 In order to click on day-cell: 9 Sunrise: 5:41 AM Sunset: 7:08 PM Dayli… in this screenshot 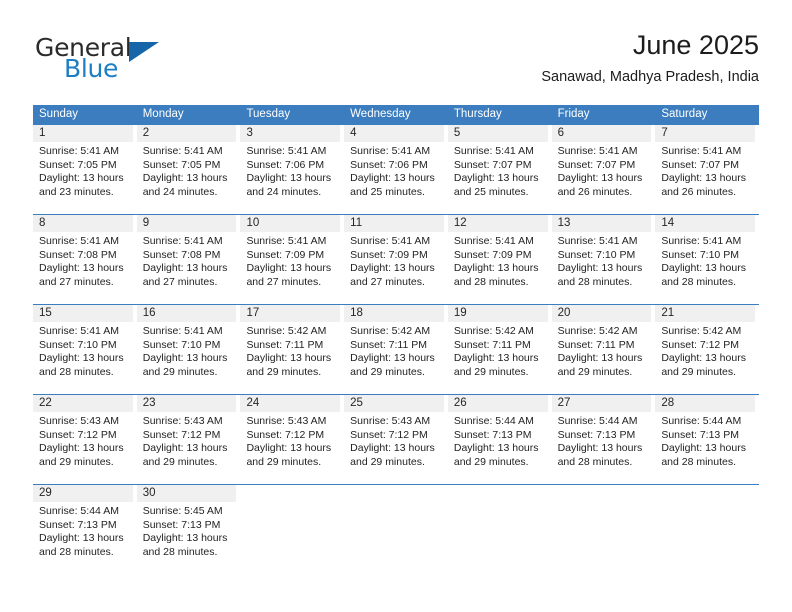, I will do `click(188, 259)`.